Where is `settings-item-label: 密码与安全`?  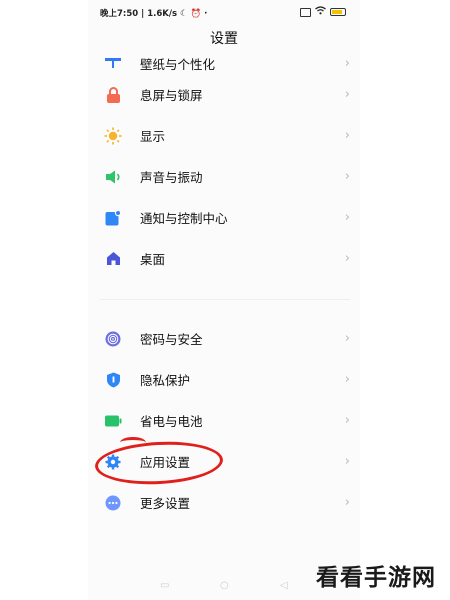 settings-item-label: 密码与安全 is located at coordinates (171, 339).